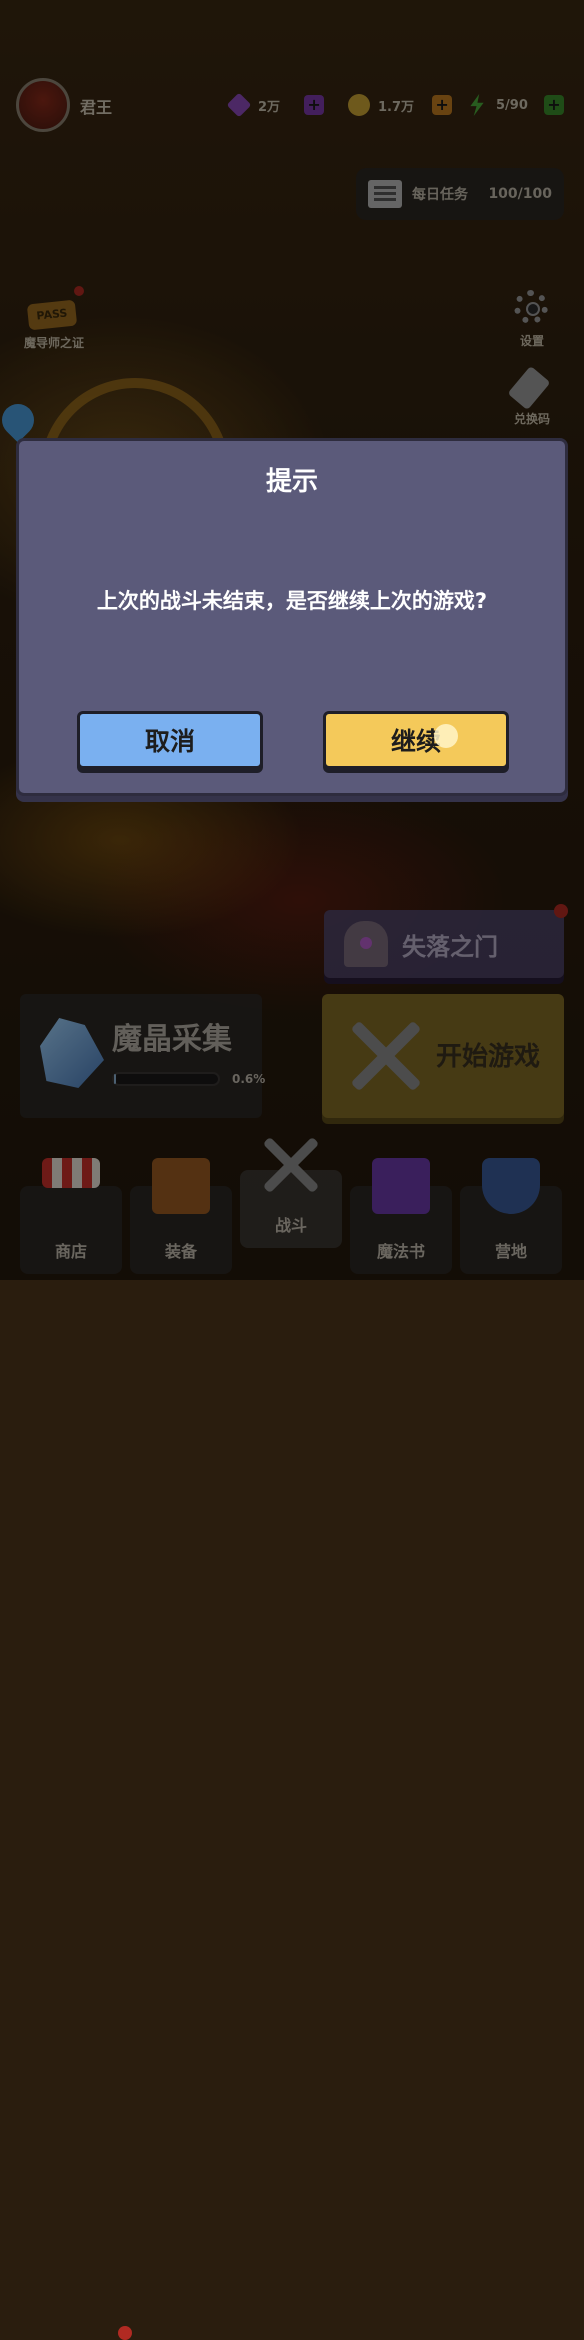  What do you see at coordinates (292, 601) in the screenshot?
I see `dialog-message: 上次的战斗未结束，是否继续上次的游戏?` at bounding box center [292, 601].